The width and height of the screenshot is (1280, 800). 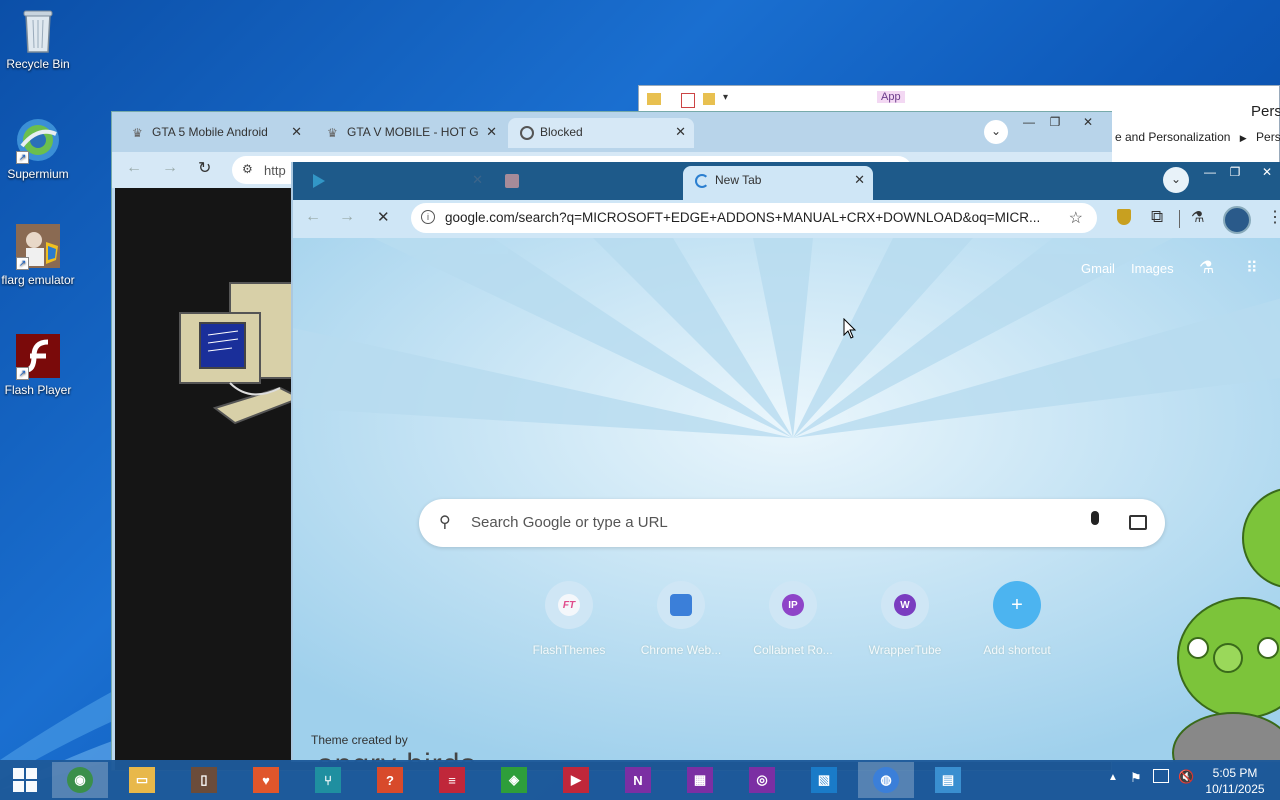 What do you see at coordinates (328, 780) in the screenshot?
I see `taskbar-app-food: ⑂` at bounding box center [328, 780].